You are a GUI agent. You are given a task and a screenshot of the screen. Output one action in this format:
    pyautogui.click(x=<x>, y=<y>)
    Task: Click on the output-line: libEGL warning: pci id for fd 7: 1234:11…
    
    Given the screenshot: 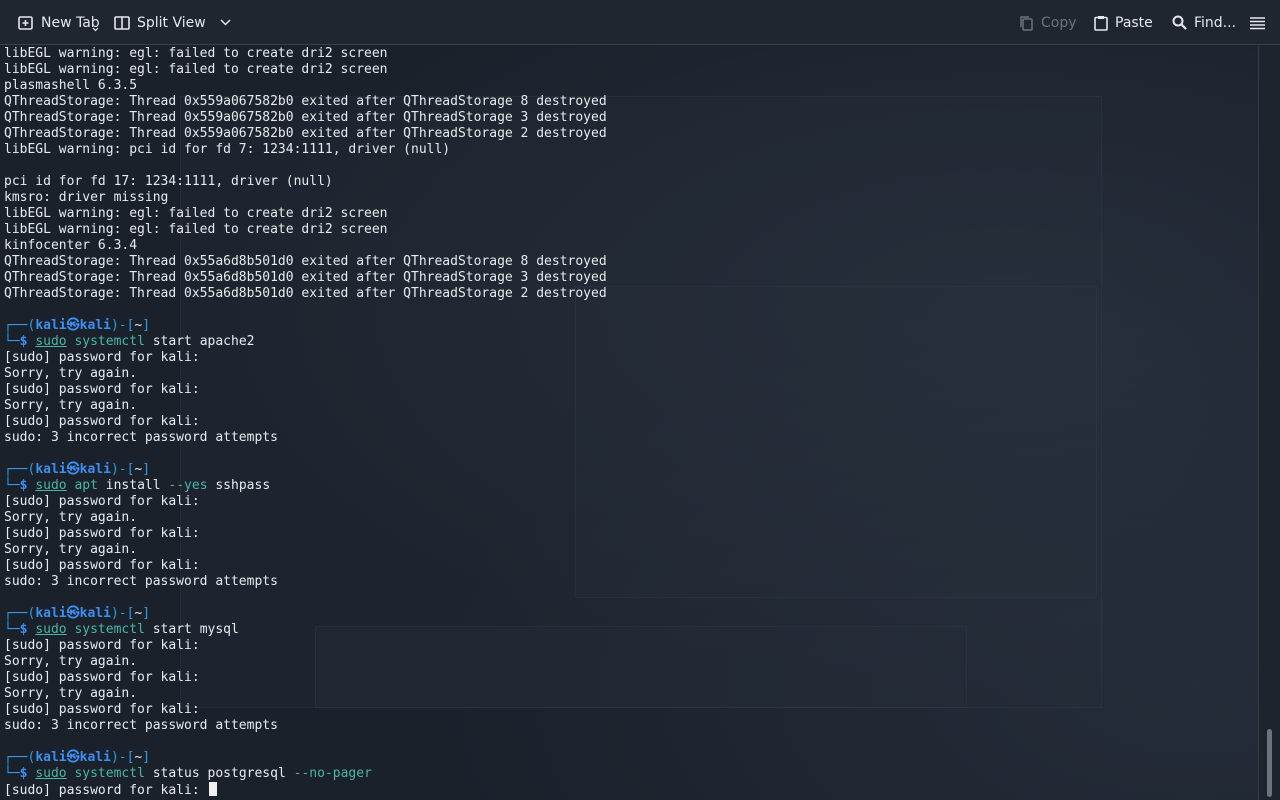 What is the action you would take?
    pyautogui.click(x=227, y=149)
    